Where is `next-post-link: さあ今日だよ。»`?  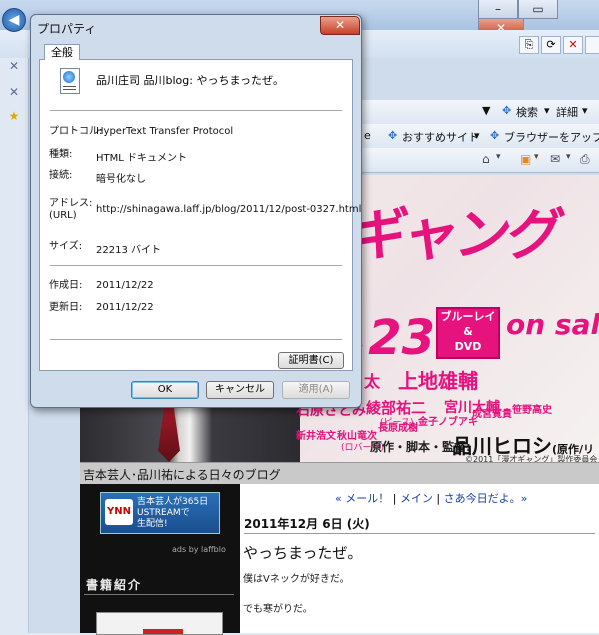
next-post-link: さあ今日だよ。» is located at coordinates (486, 498).